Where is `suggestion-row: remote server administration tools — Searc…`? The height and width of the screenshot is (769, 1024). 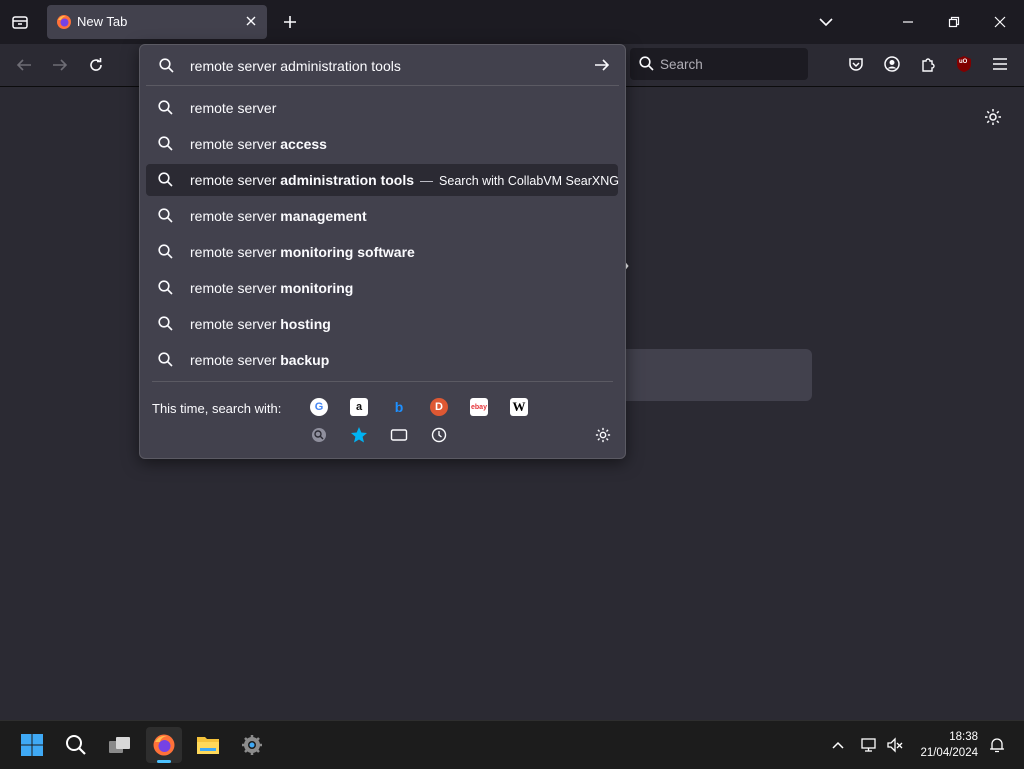
suggestion-row: remote server administration tools — Searc… is located at coordinates (382, 180).